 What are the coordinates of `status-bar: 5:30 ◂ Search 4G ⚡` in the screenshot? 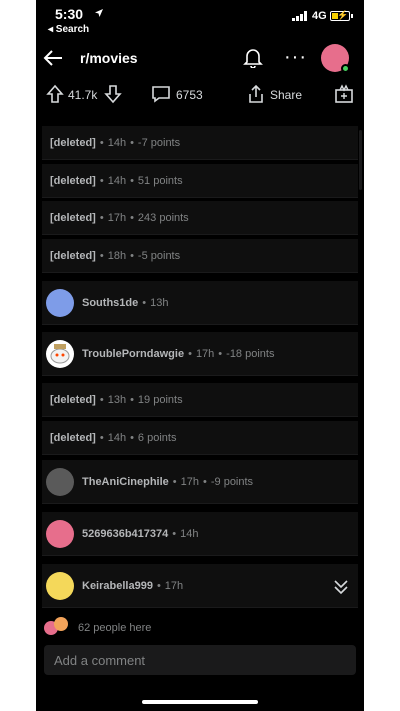 It's located at (200, 19).